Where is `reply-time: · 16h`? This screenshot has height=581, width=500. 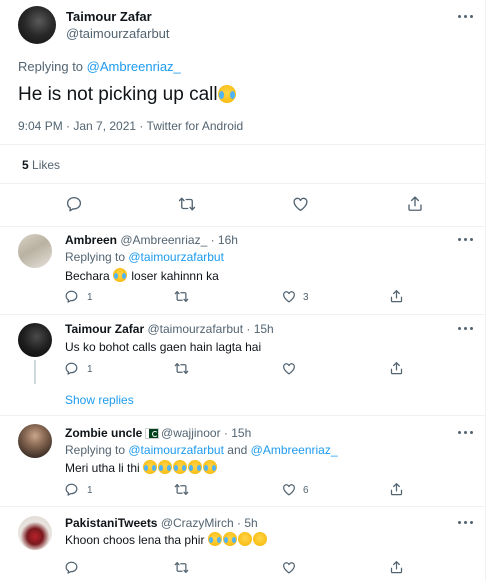
reply-time: · 16h is located at coordinates (224, 240).